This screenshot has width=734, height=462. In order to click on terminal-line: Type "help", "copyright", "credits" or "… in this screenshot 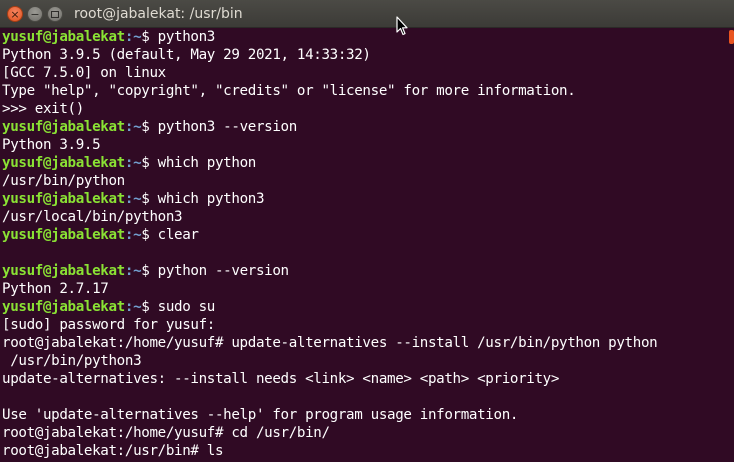, I will do `click(362, 91)`.